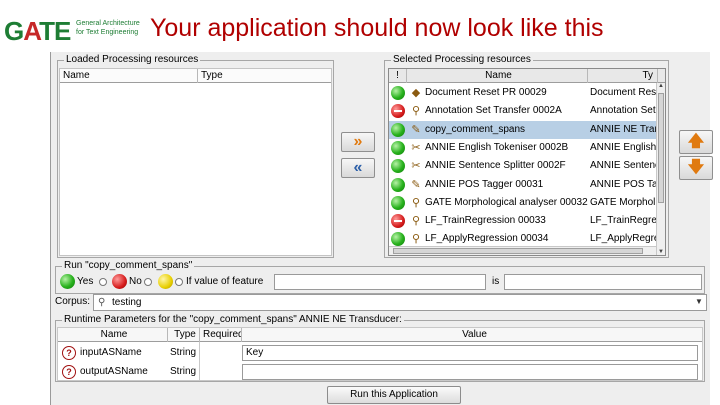  I want to click on selected-vertical-scrollbar: ▲ ▼, so click(660, 169).